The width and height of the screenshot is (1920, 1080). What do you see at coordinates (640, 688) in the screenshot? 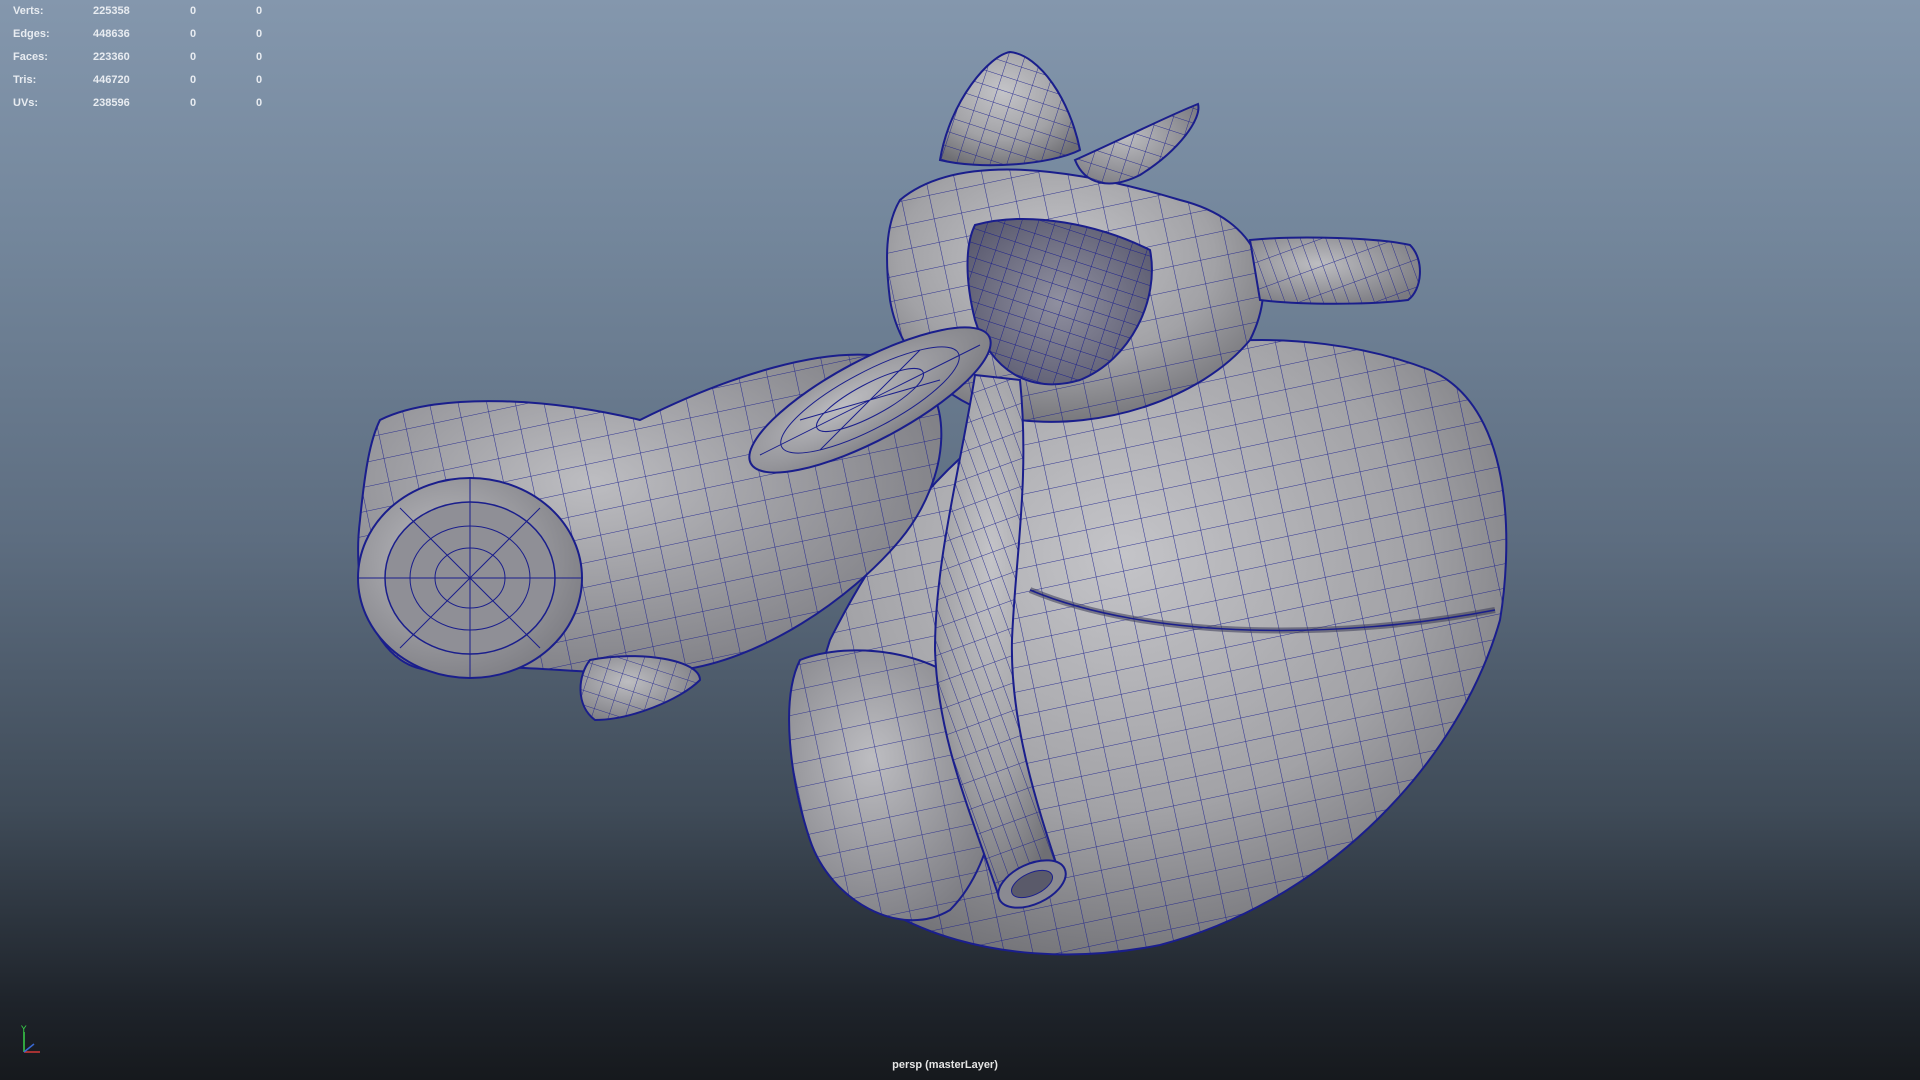
I see `lower-flap-mesh` at bounding box center [640, 688].